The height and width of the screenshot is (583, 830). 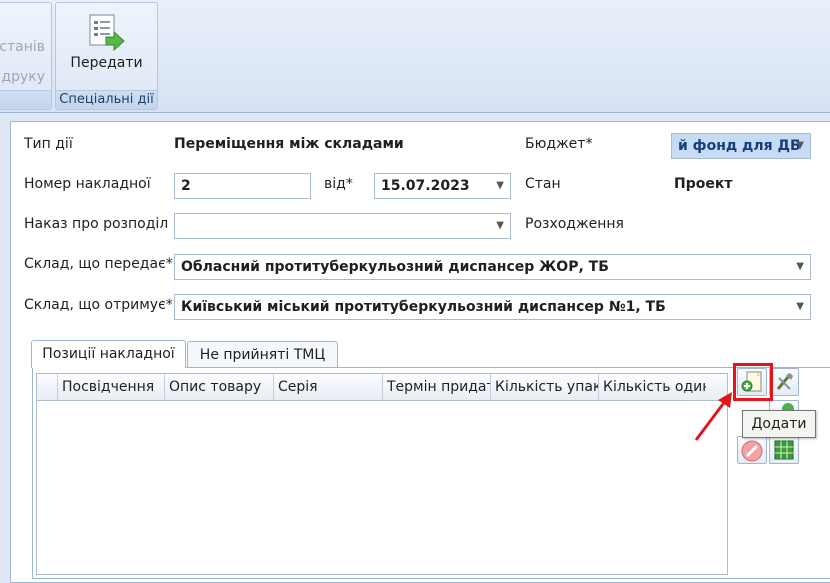 I want to click on edit-tools-button, so click(x=784, y=382).